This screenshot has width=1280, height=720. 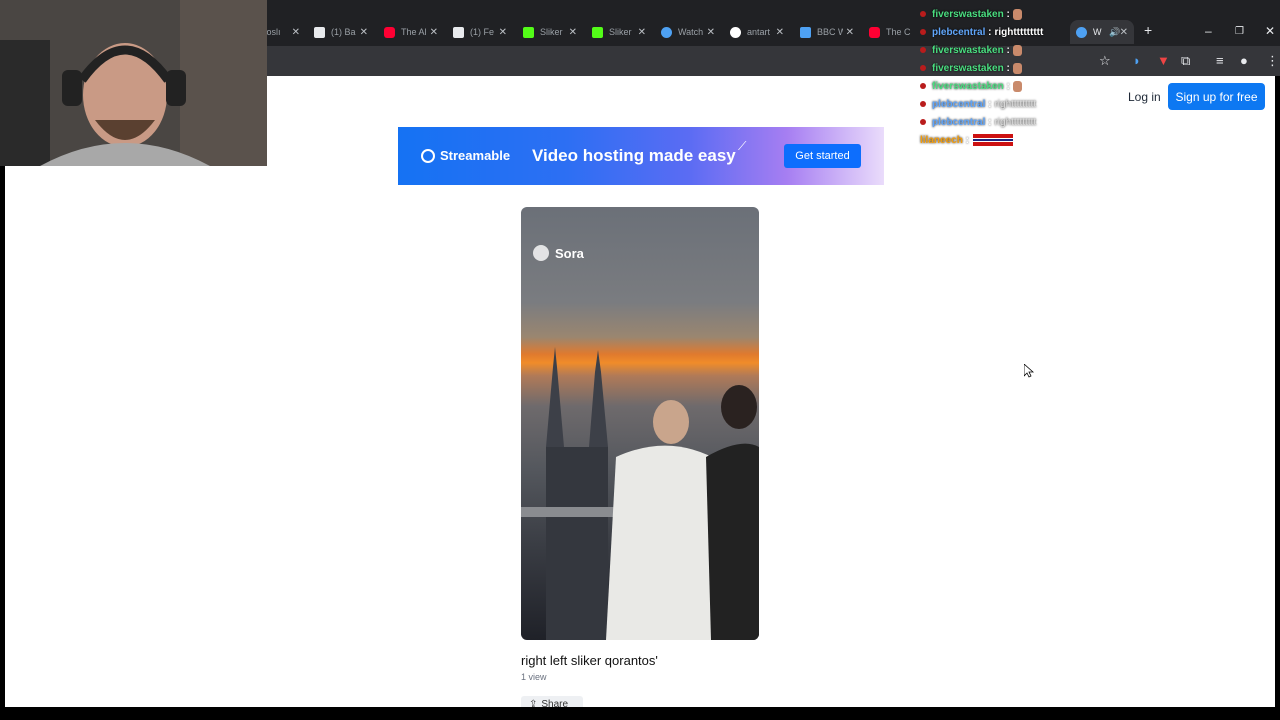 What do you see at coordinates (1163, 60) in the screenshot?
I see `extension-icon: ▼` at bounding box center [1163, 60].